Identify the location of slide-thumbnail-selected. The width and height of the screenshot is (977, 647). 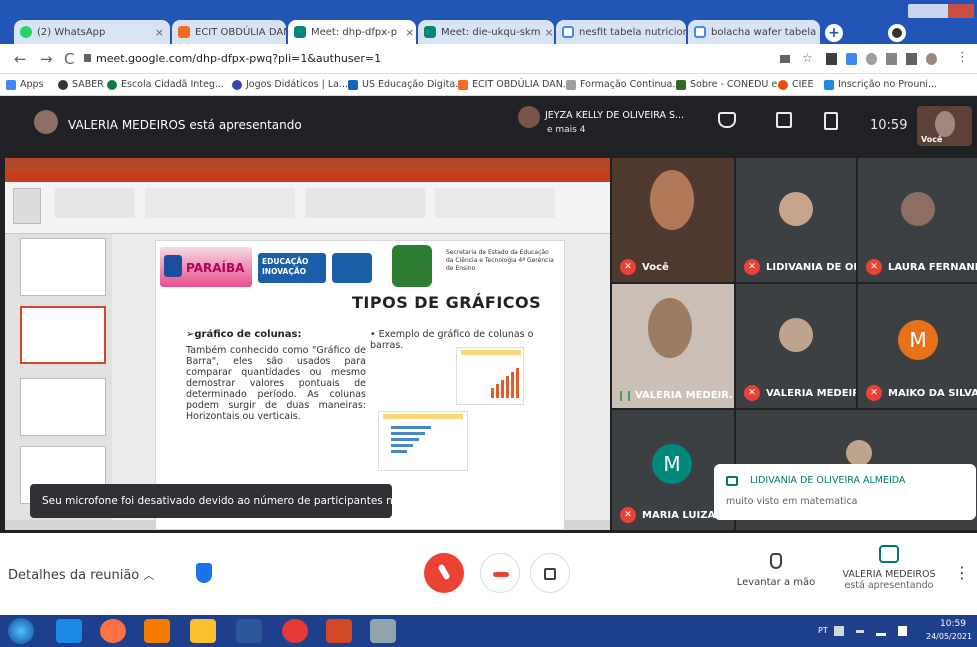
(63, 335).